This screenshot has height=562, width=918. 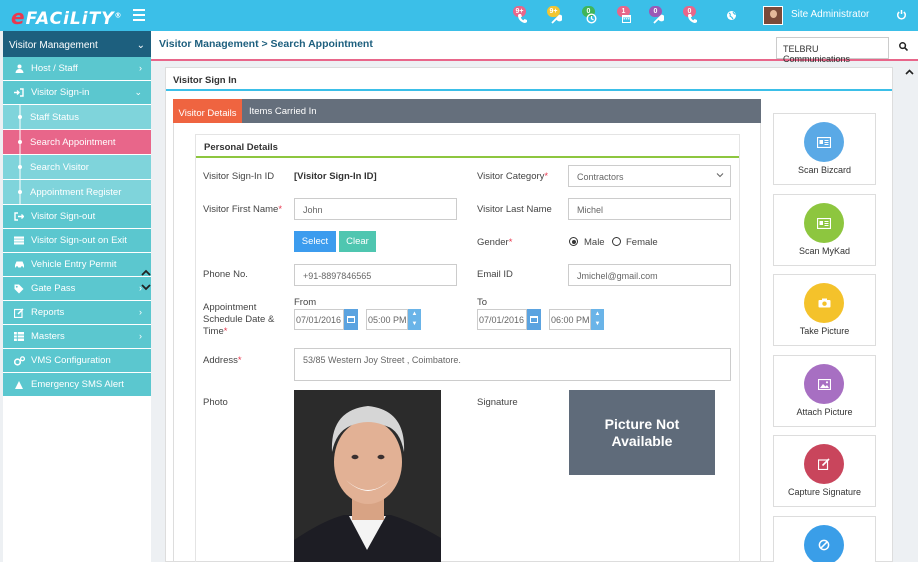 I want to click on notification-wrench: 9+, so click(x=558, y=16).